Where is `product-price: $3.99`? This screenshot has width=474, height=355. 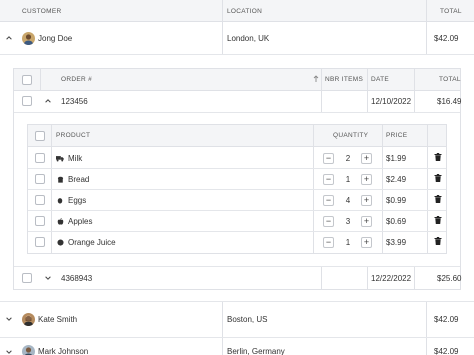
product-price: $3.99 is located at coordinates (396, 242).